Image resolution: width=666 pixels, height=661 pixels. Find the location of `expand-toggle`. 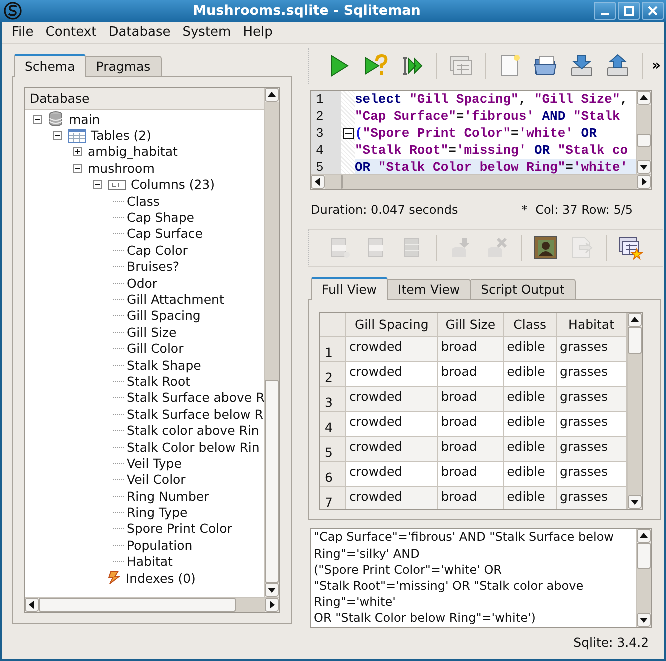

expand-toggle is located at coordinates (77, 151).